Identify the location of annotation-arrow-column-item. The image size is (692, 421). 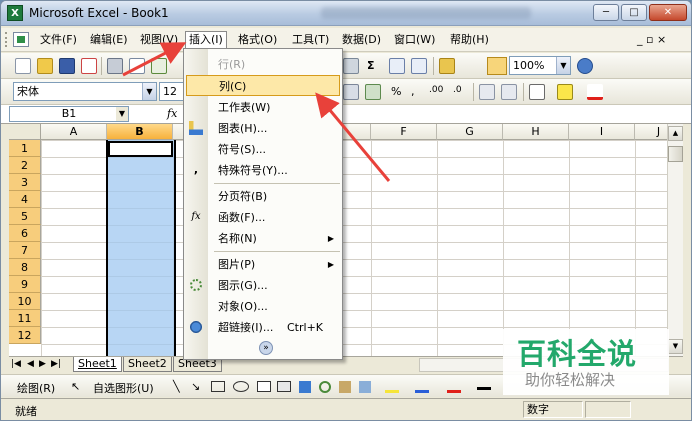
(353, 137).